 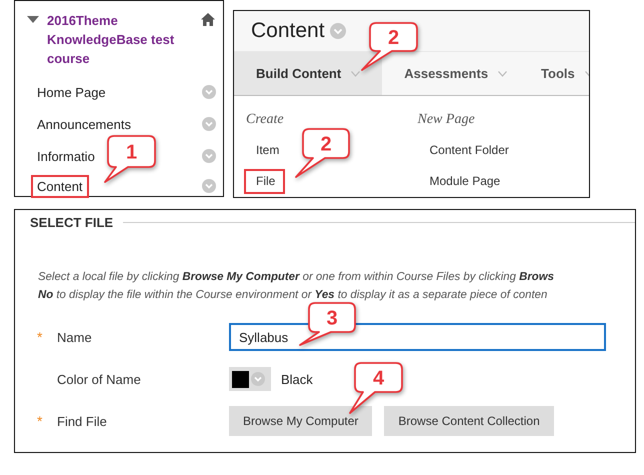 I want to click on menu-heading: New Page, so click(x=447, y=120).